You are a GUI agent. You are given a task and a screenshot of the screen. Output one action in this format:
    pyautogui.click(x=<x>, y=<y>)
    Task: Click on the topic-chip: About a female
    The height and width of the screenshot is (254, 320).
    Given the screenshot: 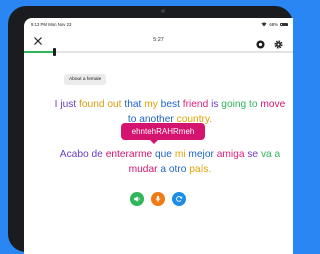 What is the action you would take?
    pyautogui.click(x=85, y=79)
    